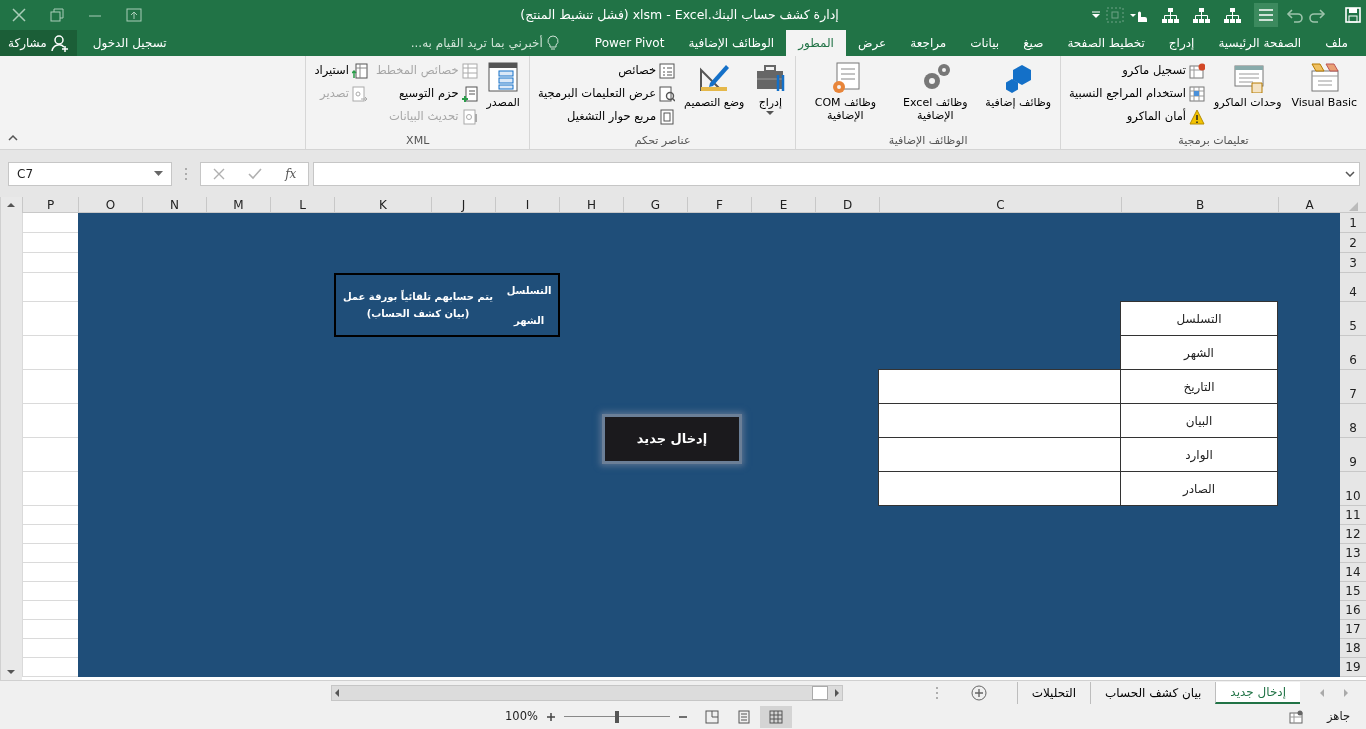 Image resolution: width=1366 pixels, height=729 pixels. What do you see at coordinates (527, 205) in the screenshot?
I see `column-header: I` at bounding box center [527, 205].